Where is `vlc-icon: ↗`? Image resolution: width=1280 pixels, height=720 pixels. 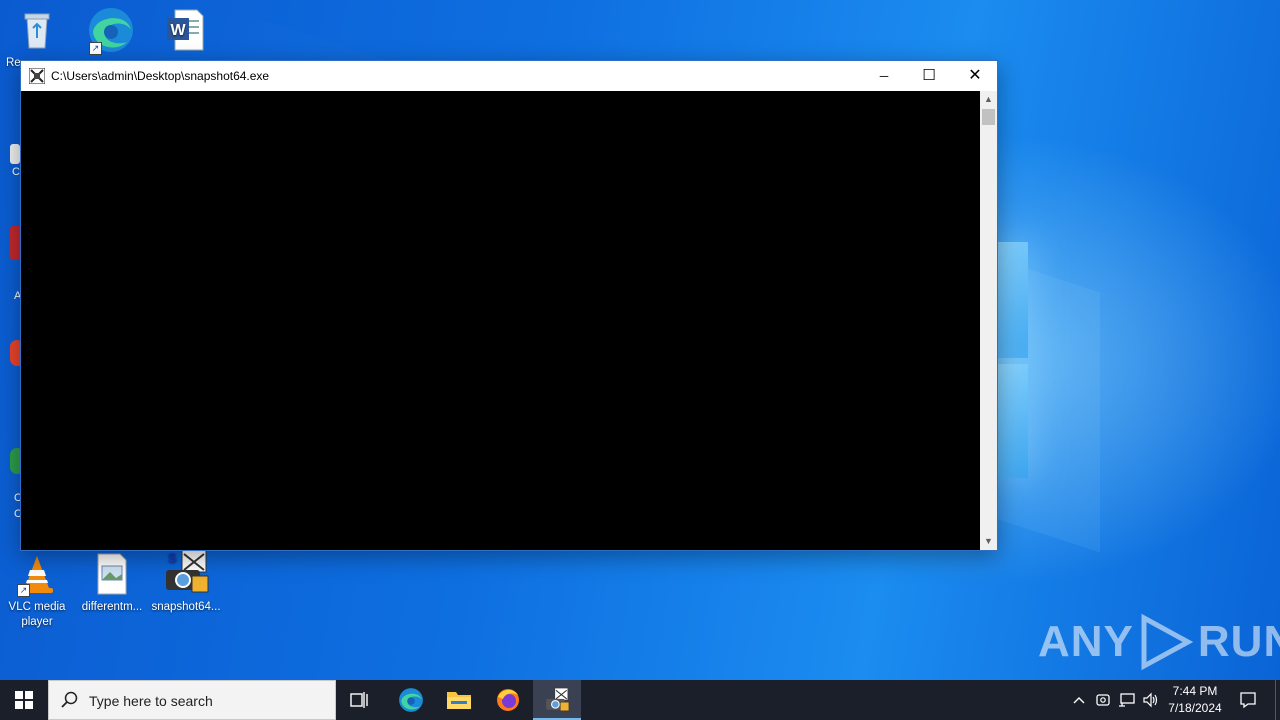 vlc-icon: ↗ is located at coordinates (37, 574).